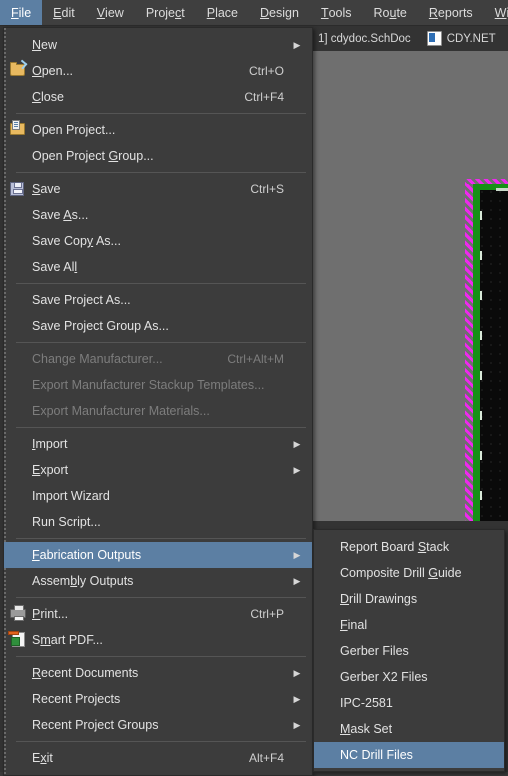 Image resolution: width=508 pixels, height=776 pixels. I want to click on menu-item-open: Open... Ctrl+O, so click(158, 71).